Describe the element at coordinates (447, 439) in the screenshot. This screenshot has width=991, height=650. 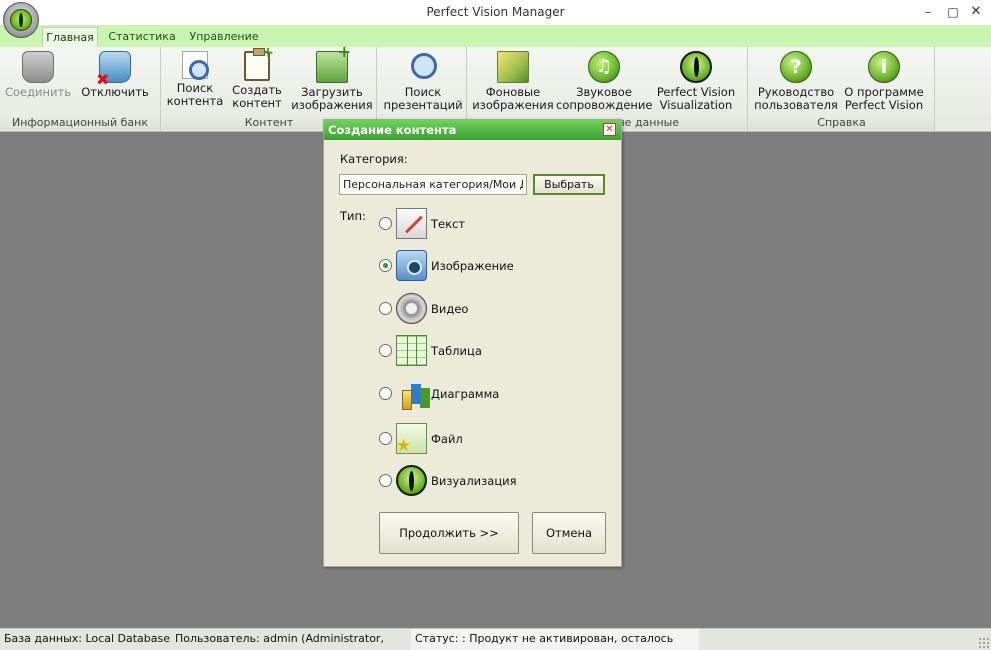
I see `type-file-label: Файл` at that location.